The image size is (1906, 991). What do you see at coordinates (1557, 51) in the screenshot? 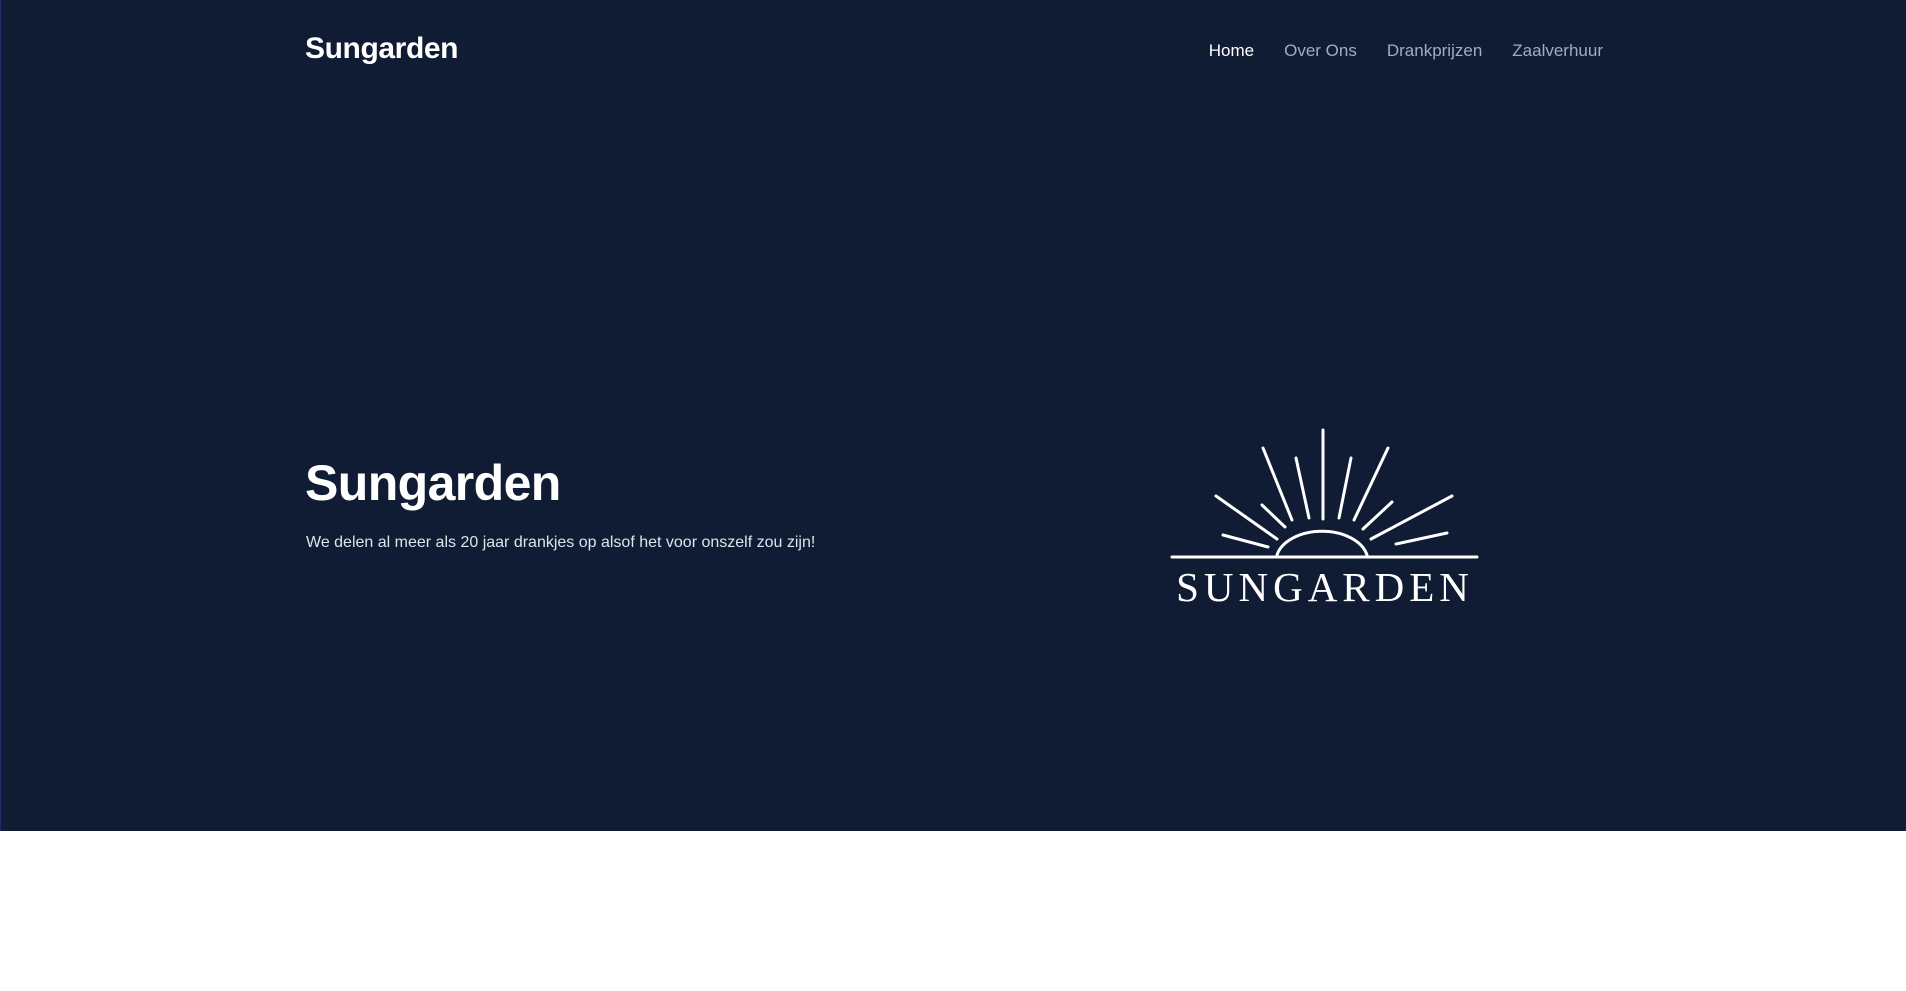
I see `nav-link-zaalverhuur: Zaalverhuur` at bounding box center [1557, 51].